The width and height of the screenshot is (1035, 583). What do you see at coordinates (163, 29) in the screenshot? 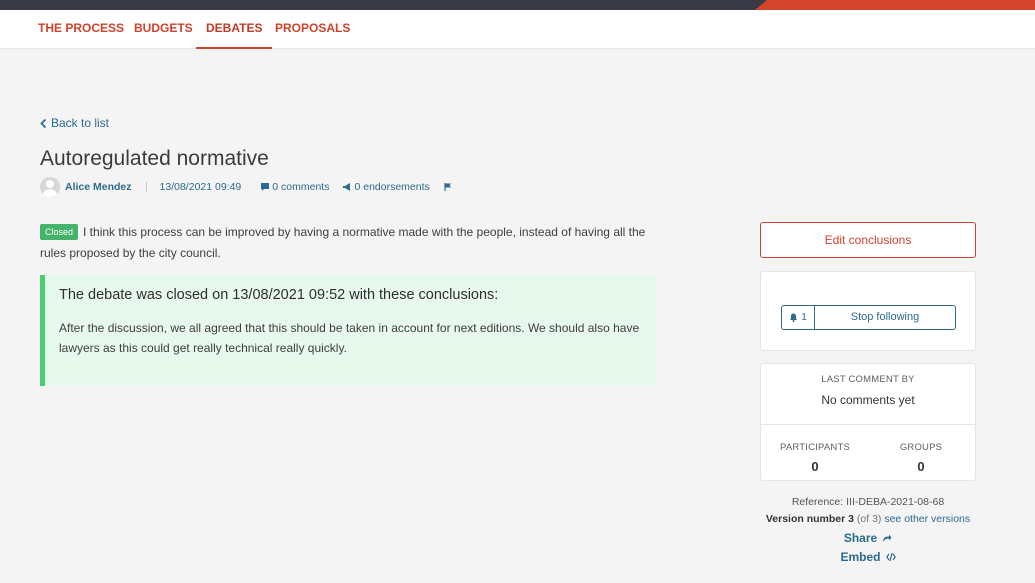
I see `tab-budgets: BUDGETS` at bounding box center [163, 29].